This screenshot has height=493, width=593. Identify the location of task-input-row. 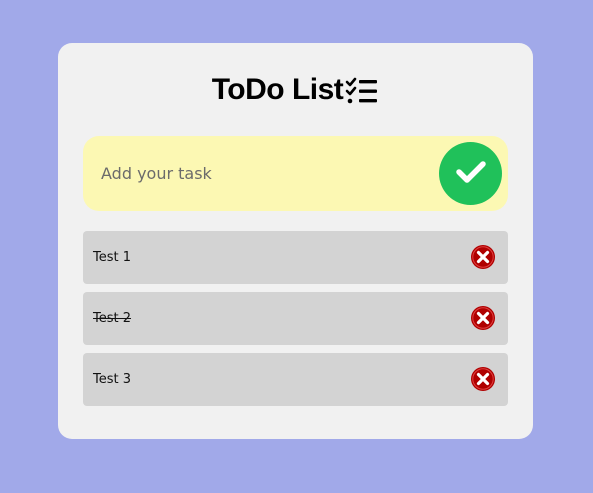
(295, 173).